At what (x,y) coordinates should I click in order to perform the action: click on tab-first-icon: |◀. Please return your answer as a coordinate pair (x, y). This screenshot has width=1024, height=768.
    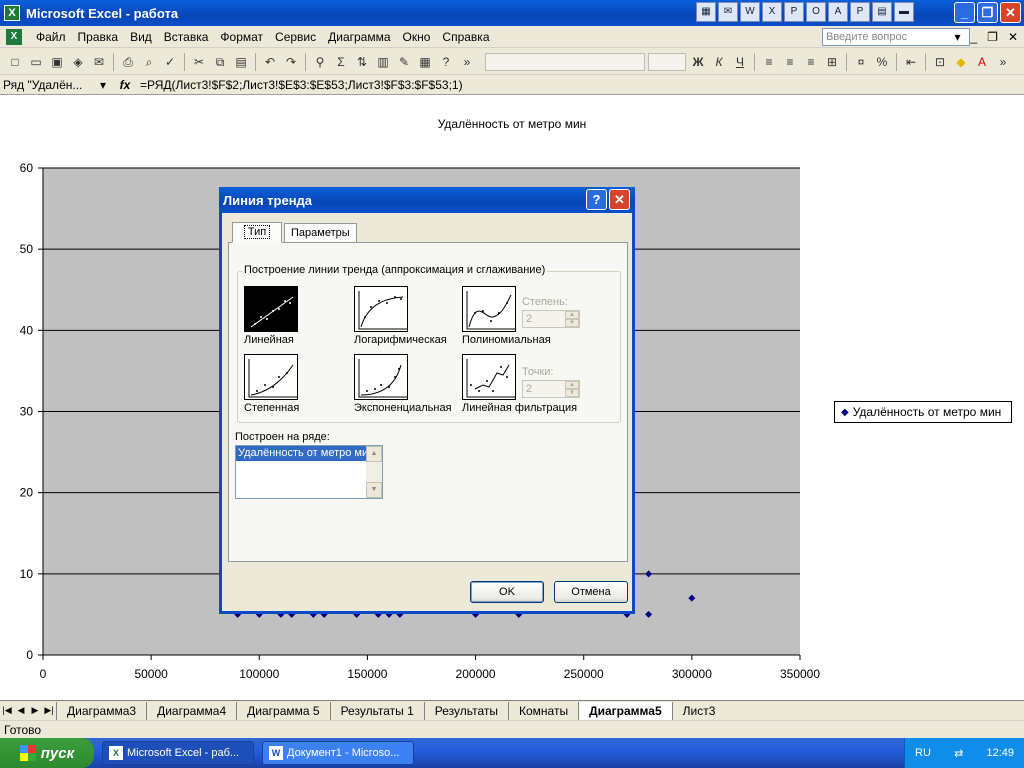
    Looking at the image, I should click on (7, 710).